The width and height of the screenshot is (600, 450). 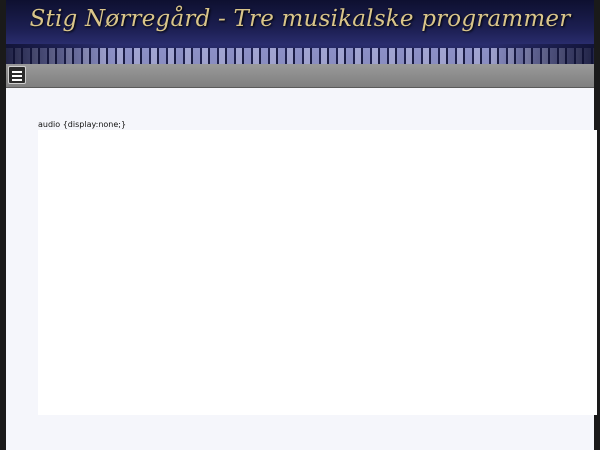 What do you see at coordinates (300, 76) in the screenshot?
I see `navigation-bar` at bounding box center [300, 76].